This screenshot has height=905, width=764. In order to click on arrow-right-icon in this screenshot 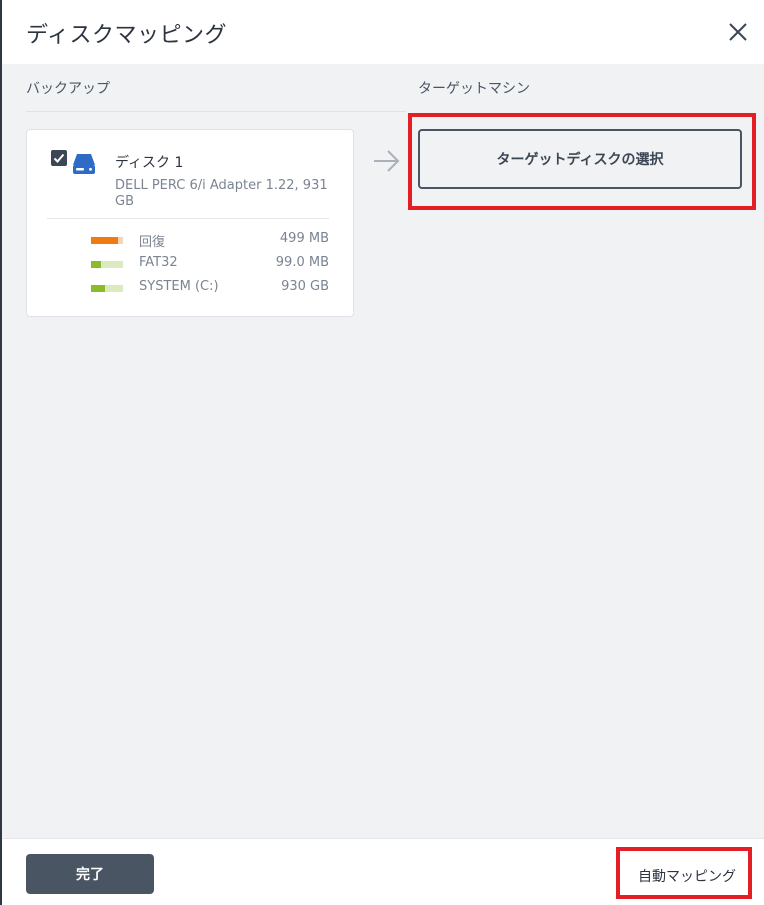, I will do `click(387, 161)`.